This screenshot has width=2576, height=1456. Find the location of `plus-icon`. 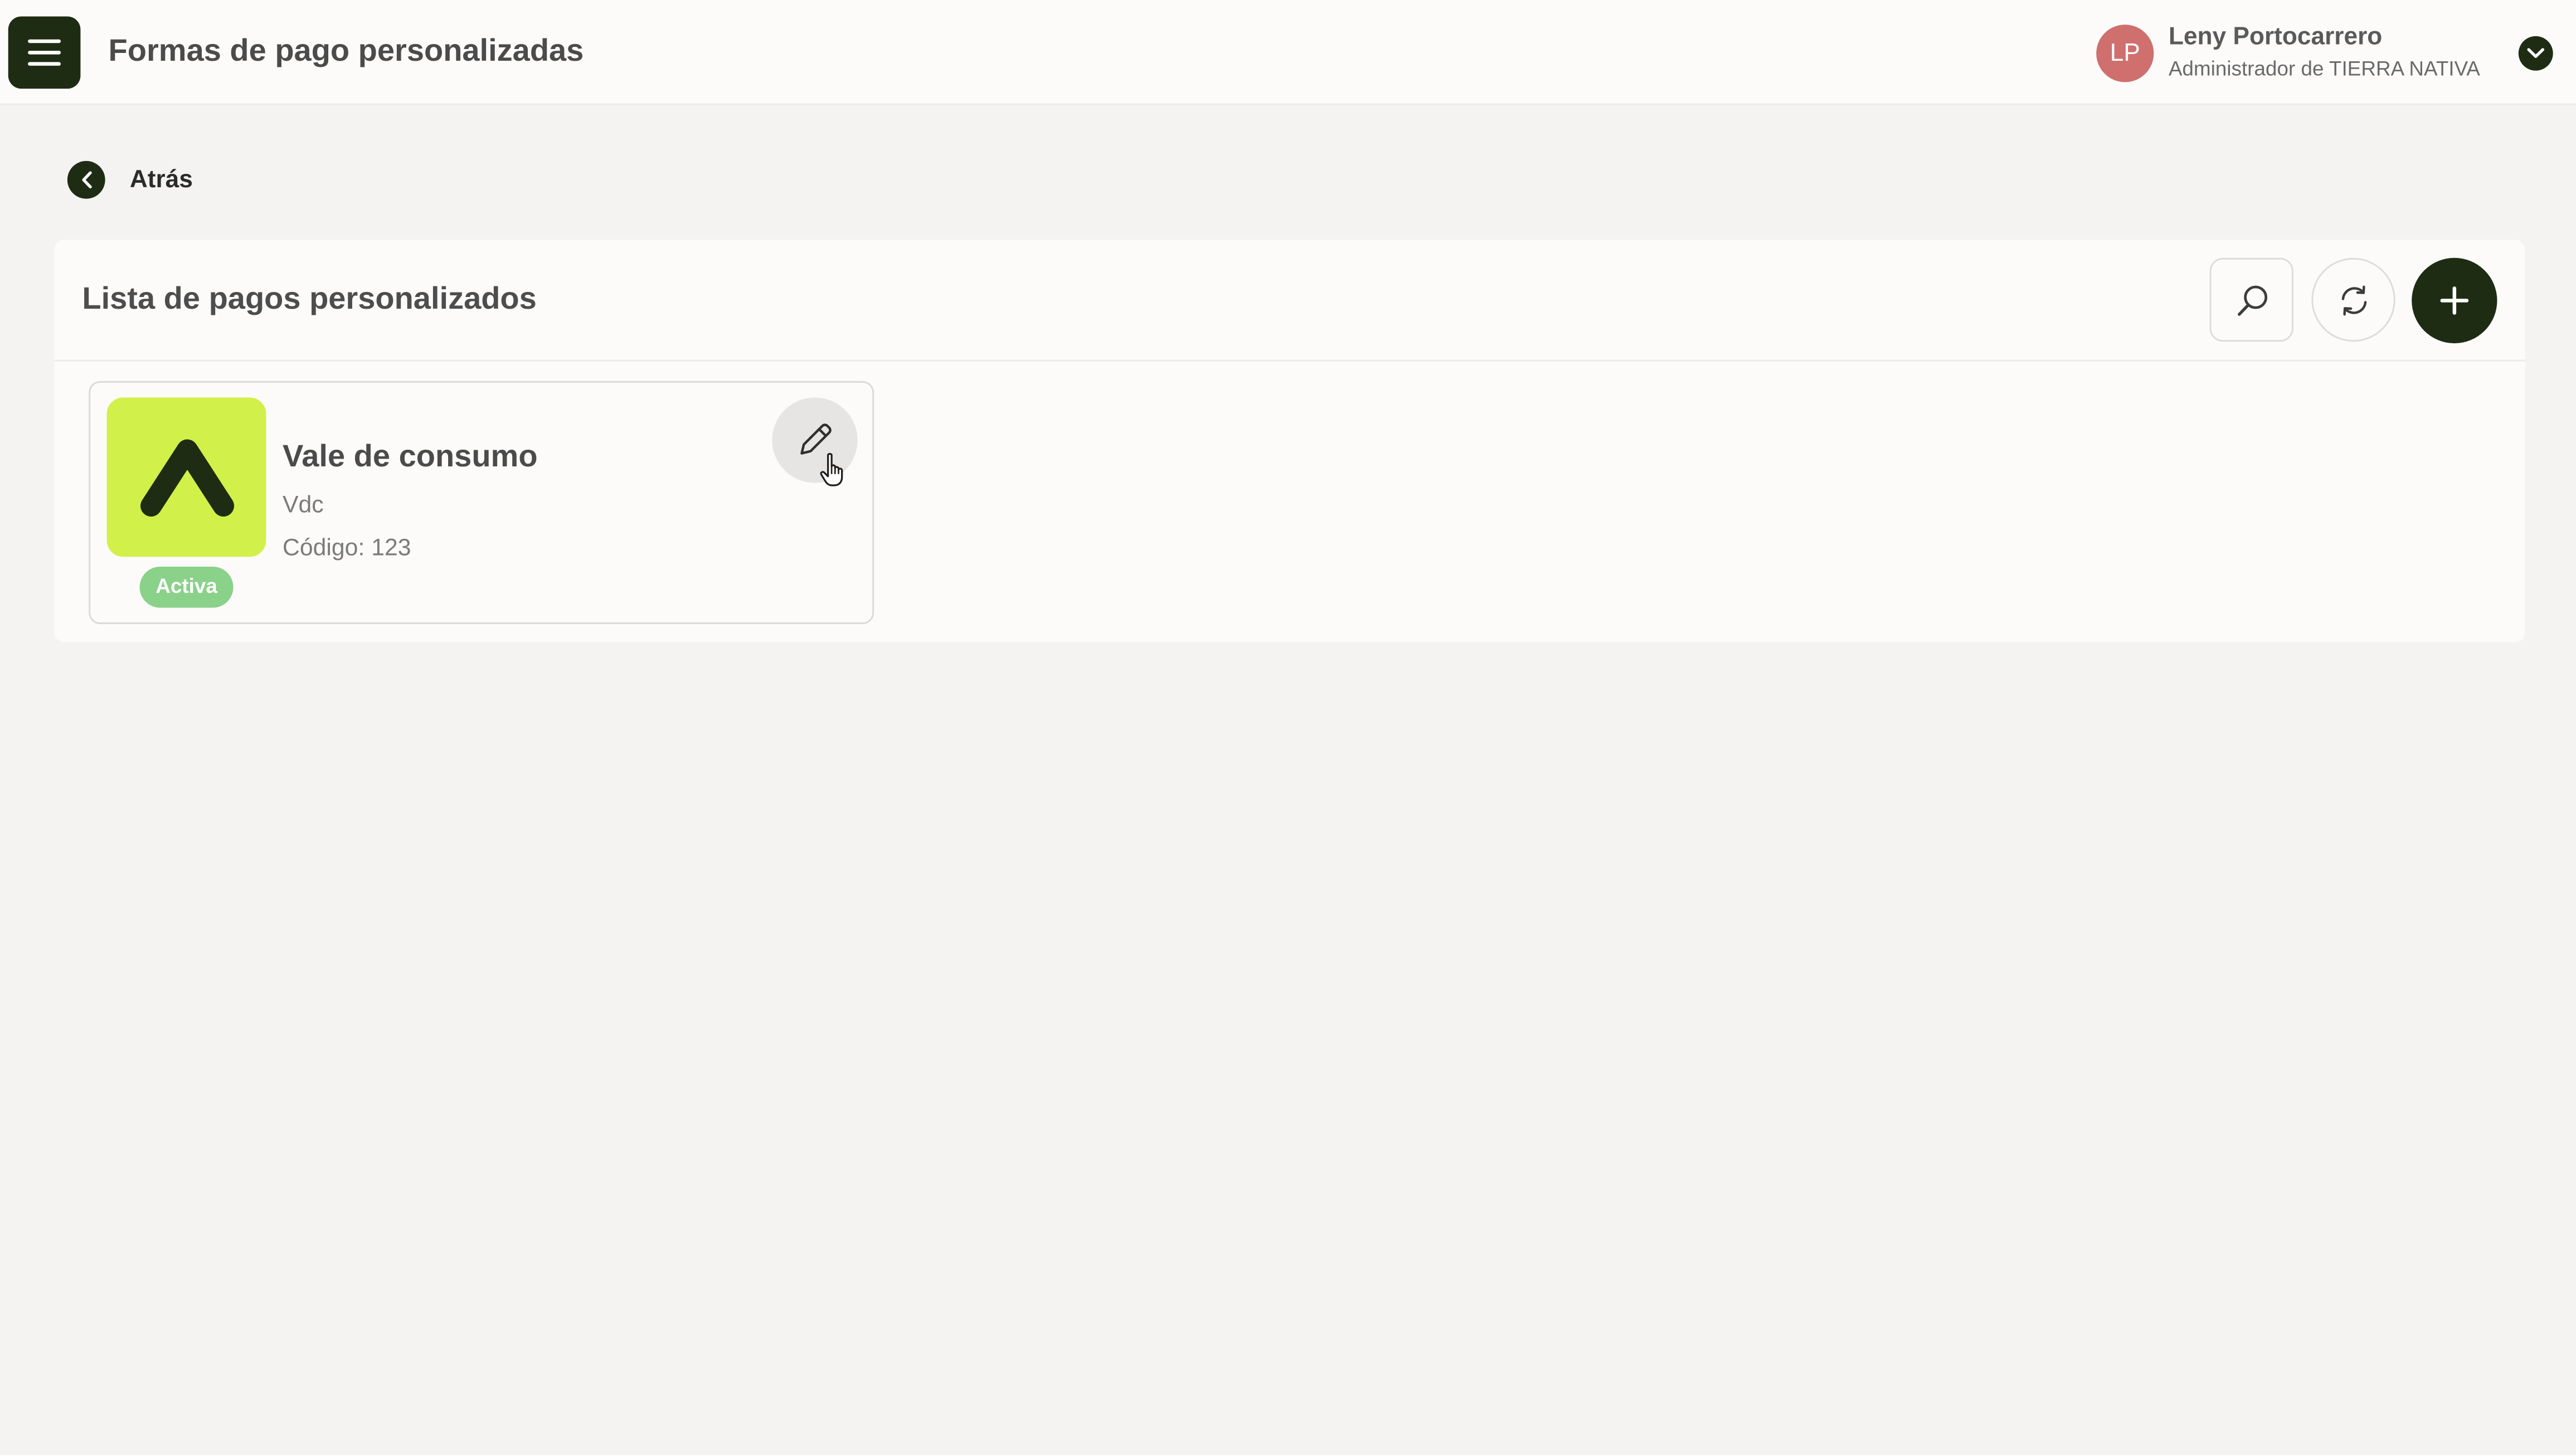

plus-icon is located at coordinates (2455, 300).